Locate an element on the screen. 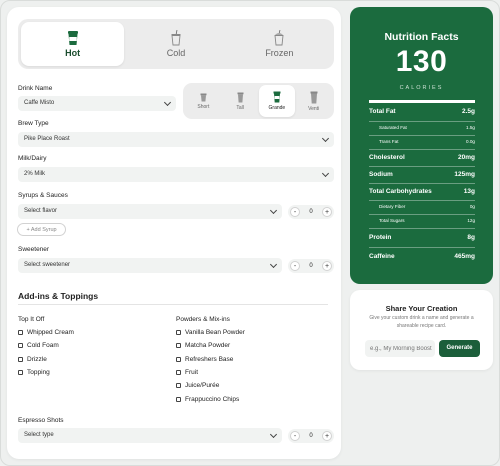  checkbox-topping: Topping is located at coordinates (34, 372).